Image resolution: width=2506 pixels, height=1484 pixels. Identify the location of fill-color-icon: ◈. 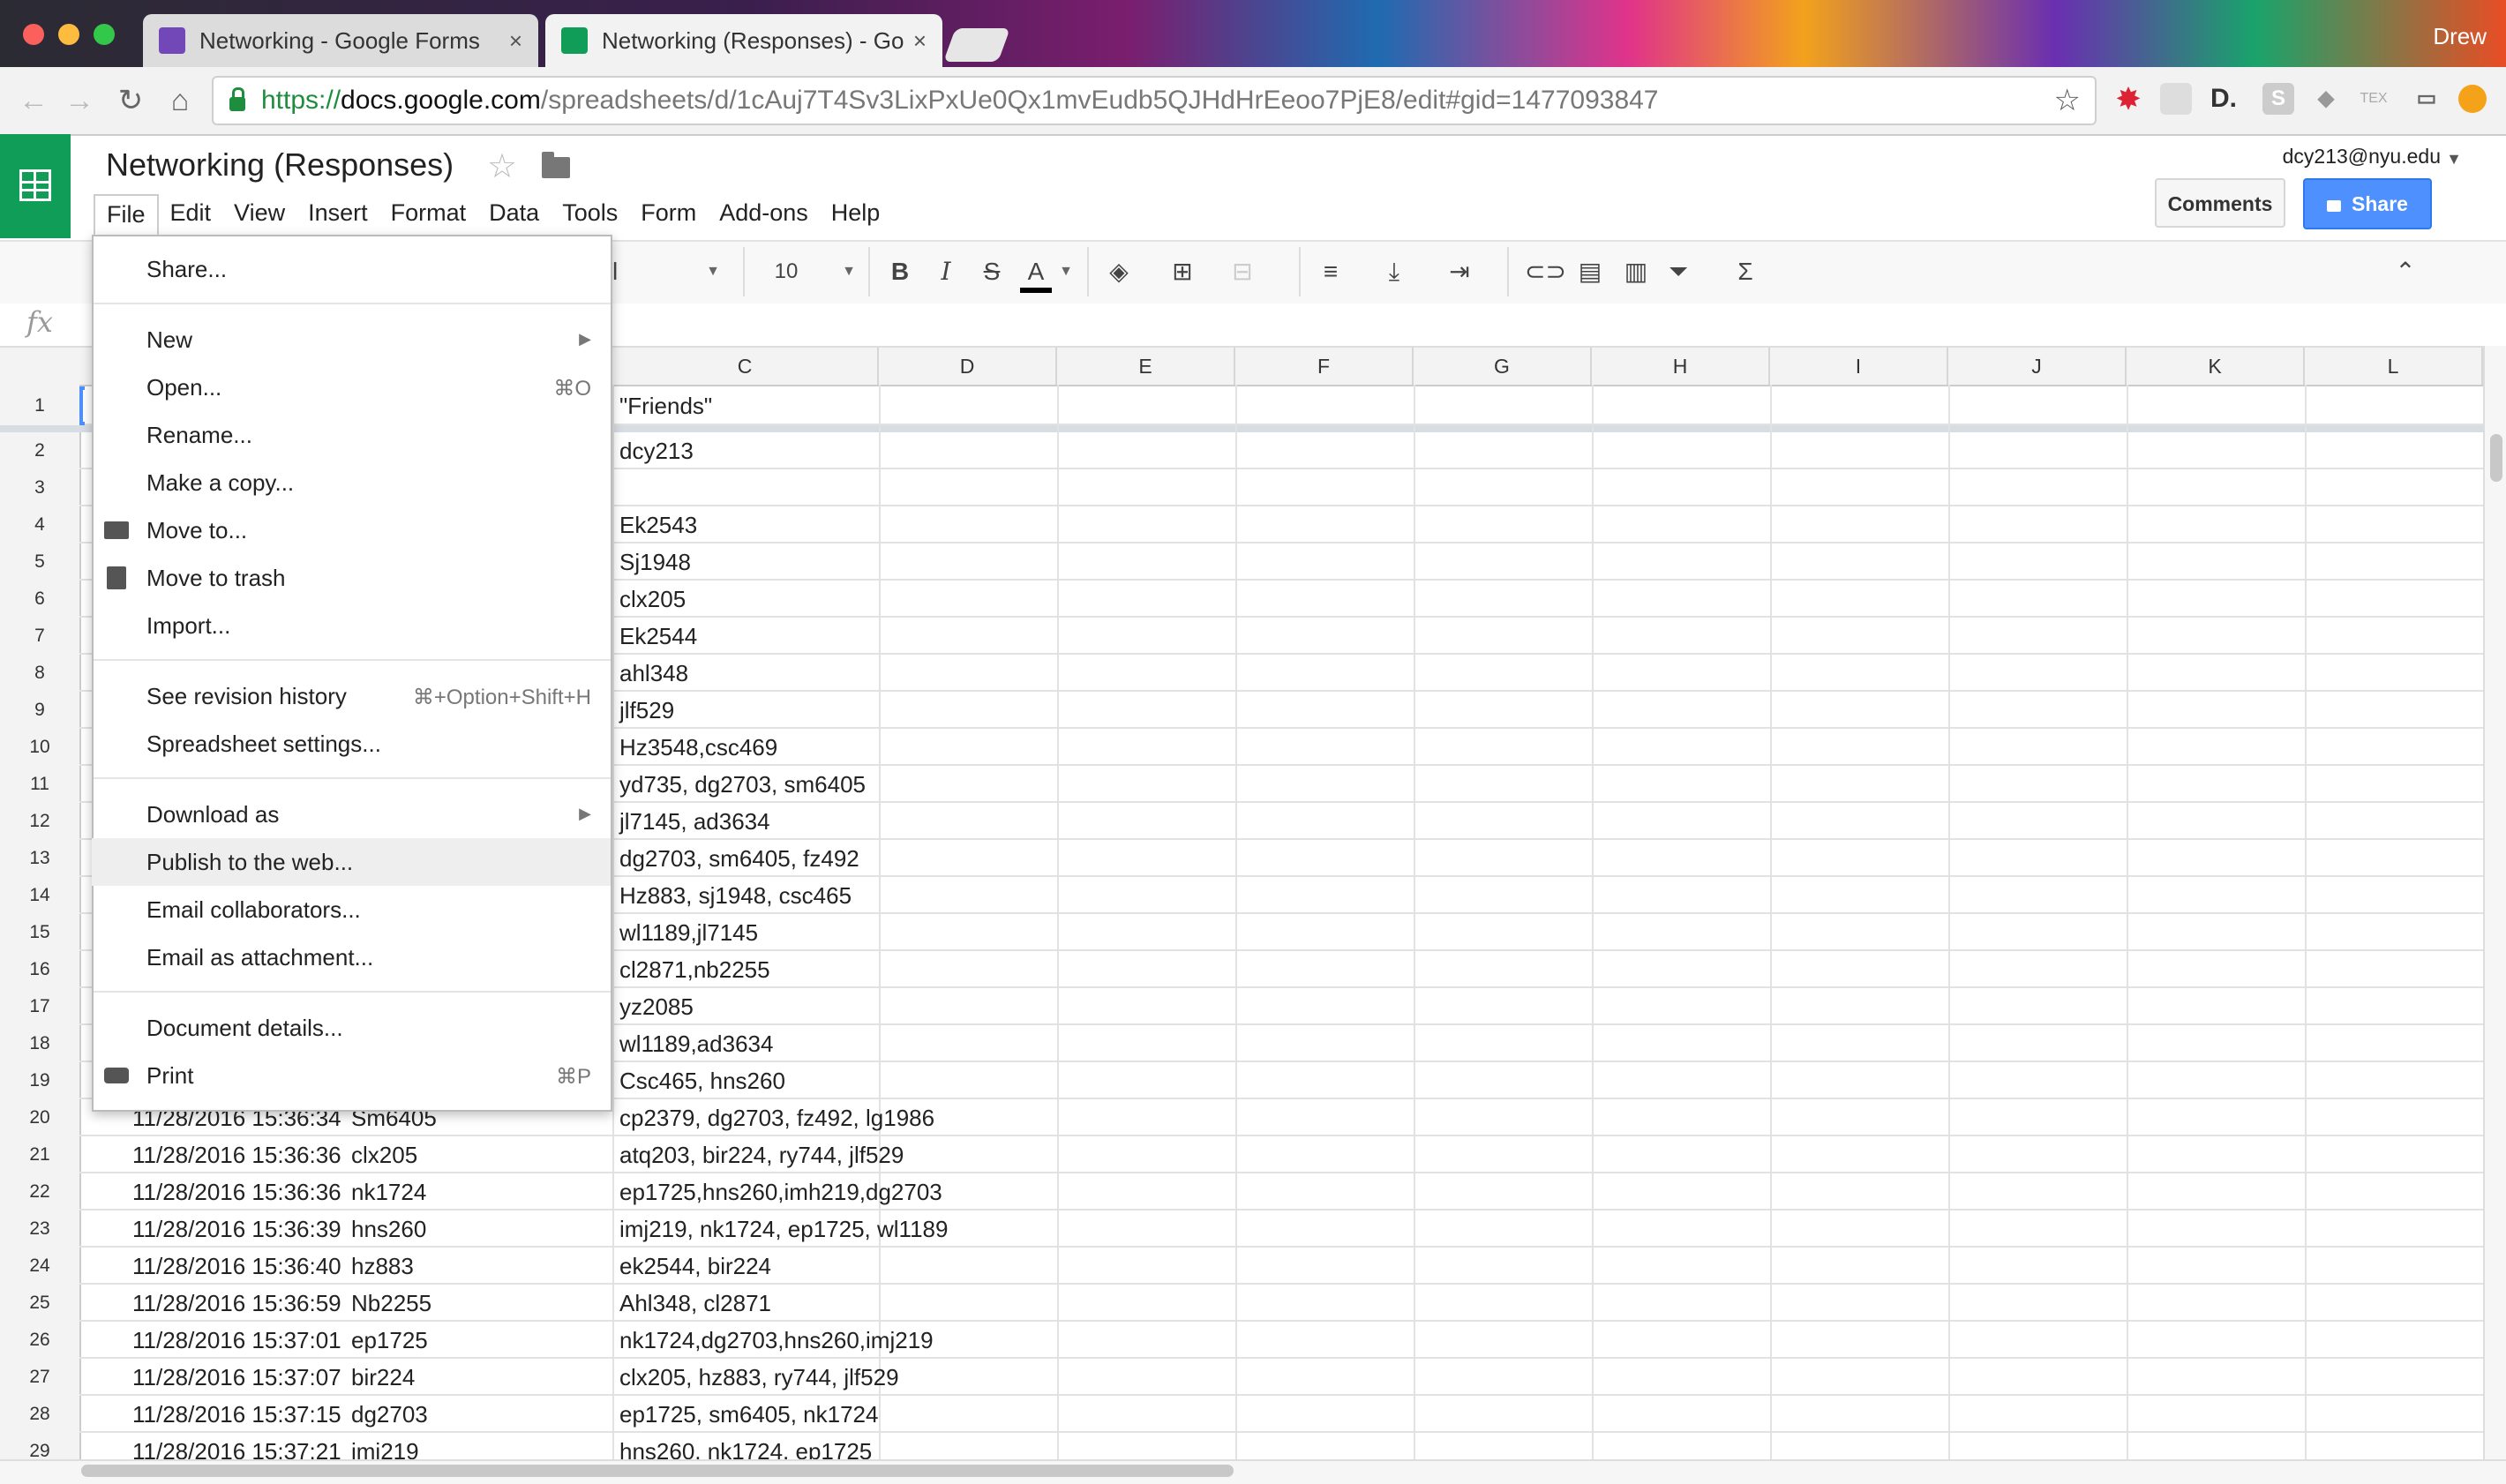
(1119, 271).